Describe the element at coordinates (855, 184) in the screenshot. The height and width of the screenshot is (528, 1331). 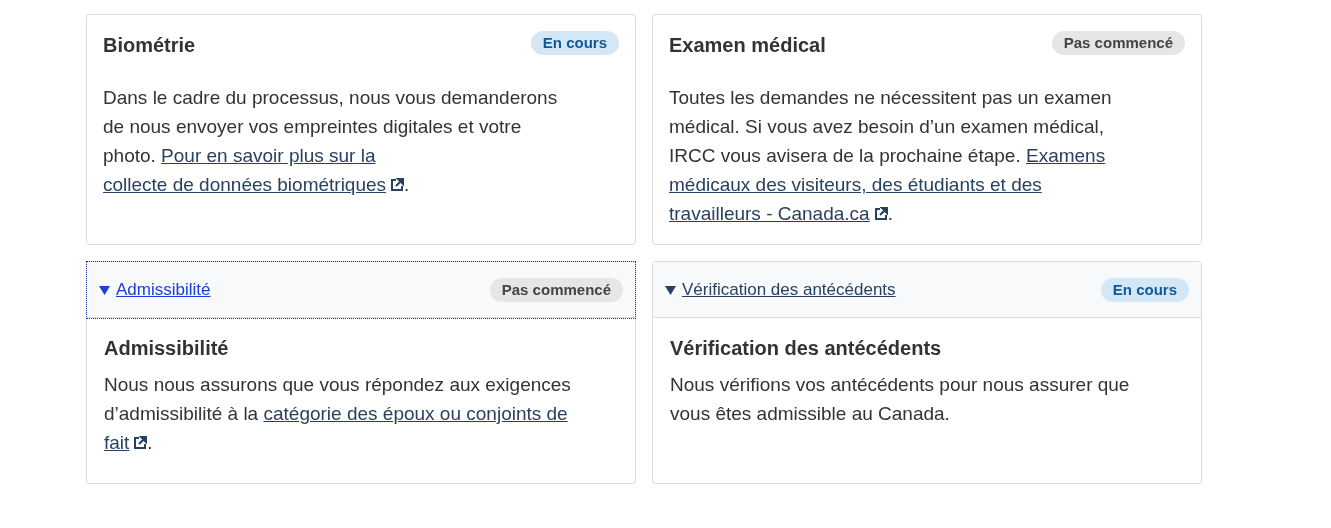
I see `link: médicaux des visiteurs, des étudiants et des` at that location.